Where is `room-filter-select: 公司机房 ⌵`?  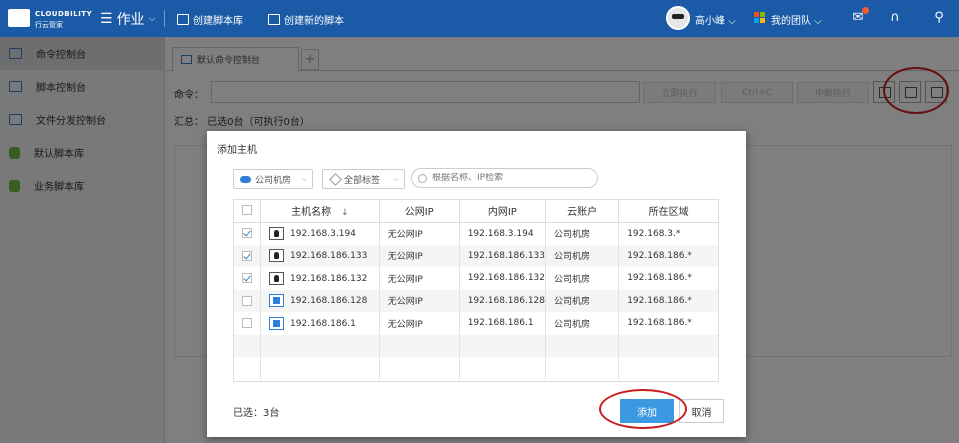 room-filter-select: 公司机房 ⌵ is located at coordinates (273, 179).